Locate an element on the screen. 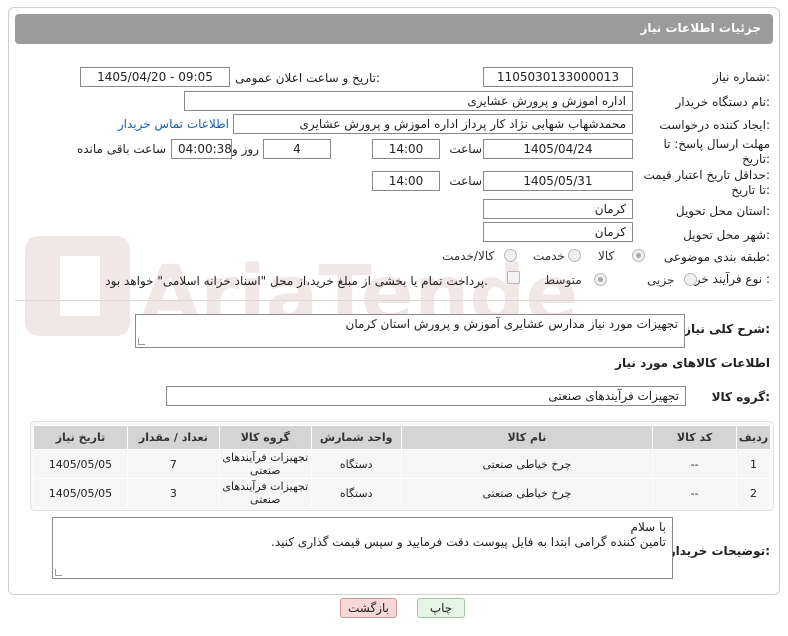 This screenshot has height=636, width=788. deadline-date-field: 1405/04/24 is located at coordinates (558, 149).